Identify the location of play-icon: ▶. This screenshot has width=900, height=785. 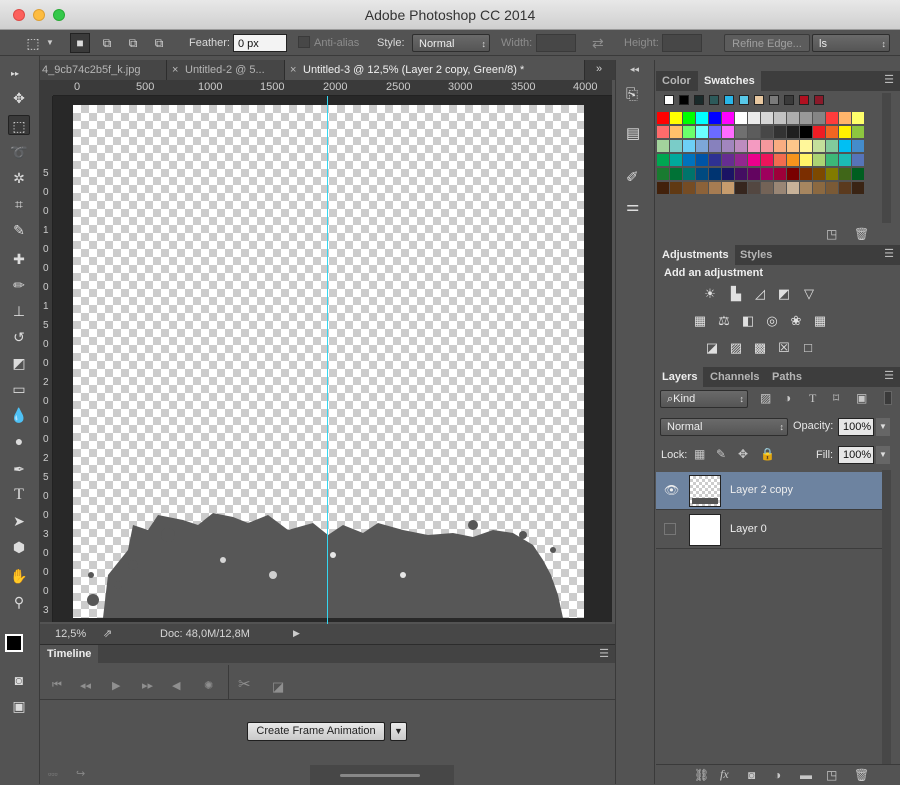
(116, 685).